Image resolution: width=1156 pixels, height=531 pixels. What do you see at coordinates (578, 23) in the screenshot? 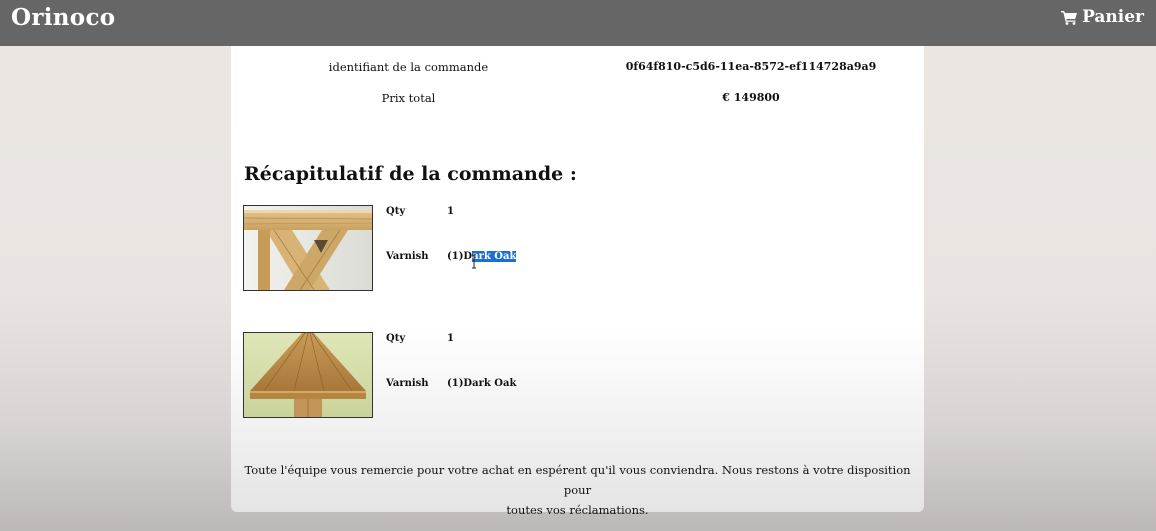
I see `navbar: Orinoco Panier` at bounding box center [578, 23].